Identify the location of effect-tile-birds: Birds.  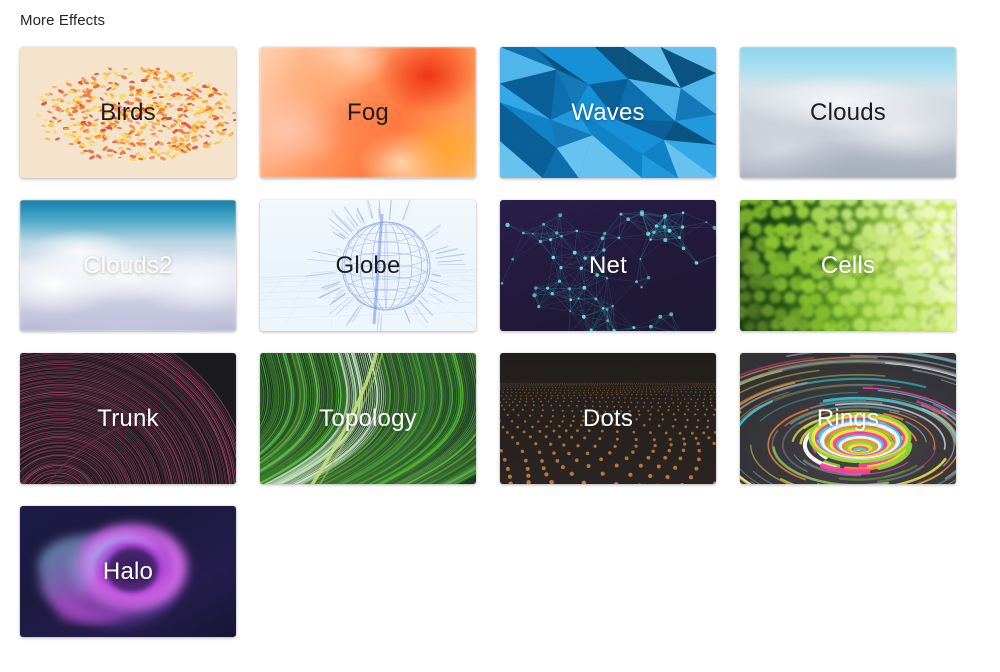
(128, 112).